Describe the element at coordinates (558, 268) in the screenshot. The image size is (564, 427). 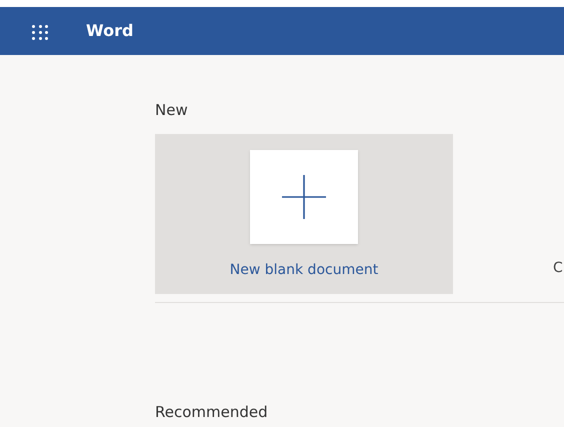
I see `template-label: C` at that location.